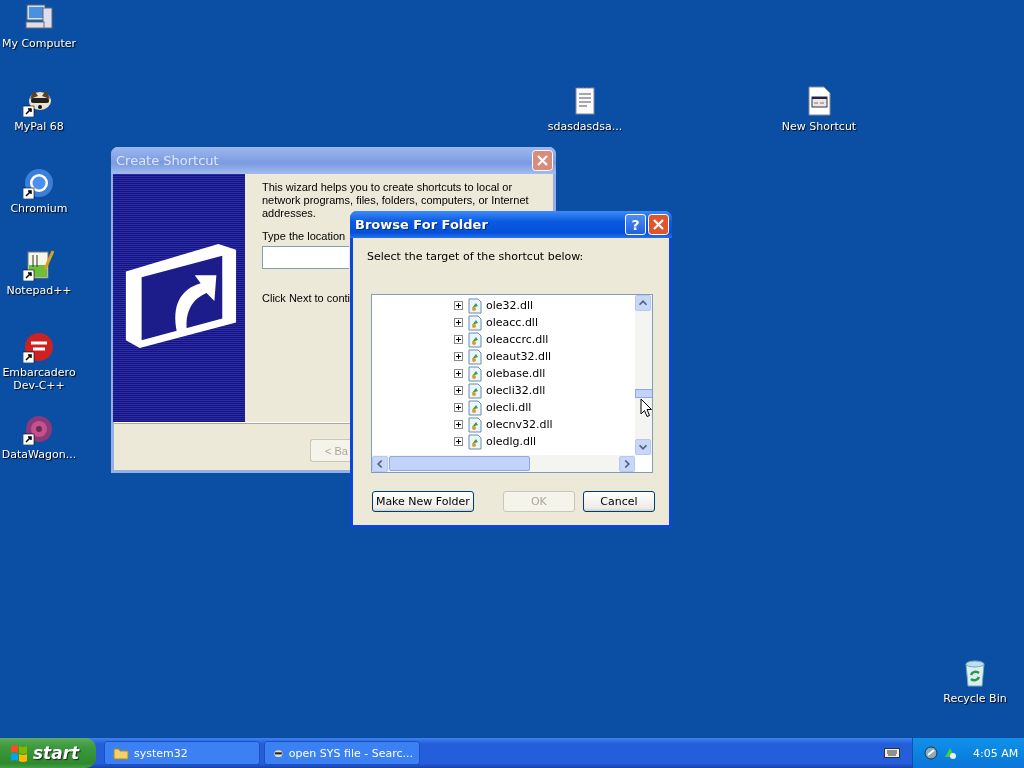  Describe the element at coordinates (39, 265) in the screenshot. I see `notepad-icon` at that location.